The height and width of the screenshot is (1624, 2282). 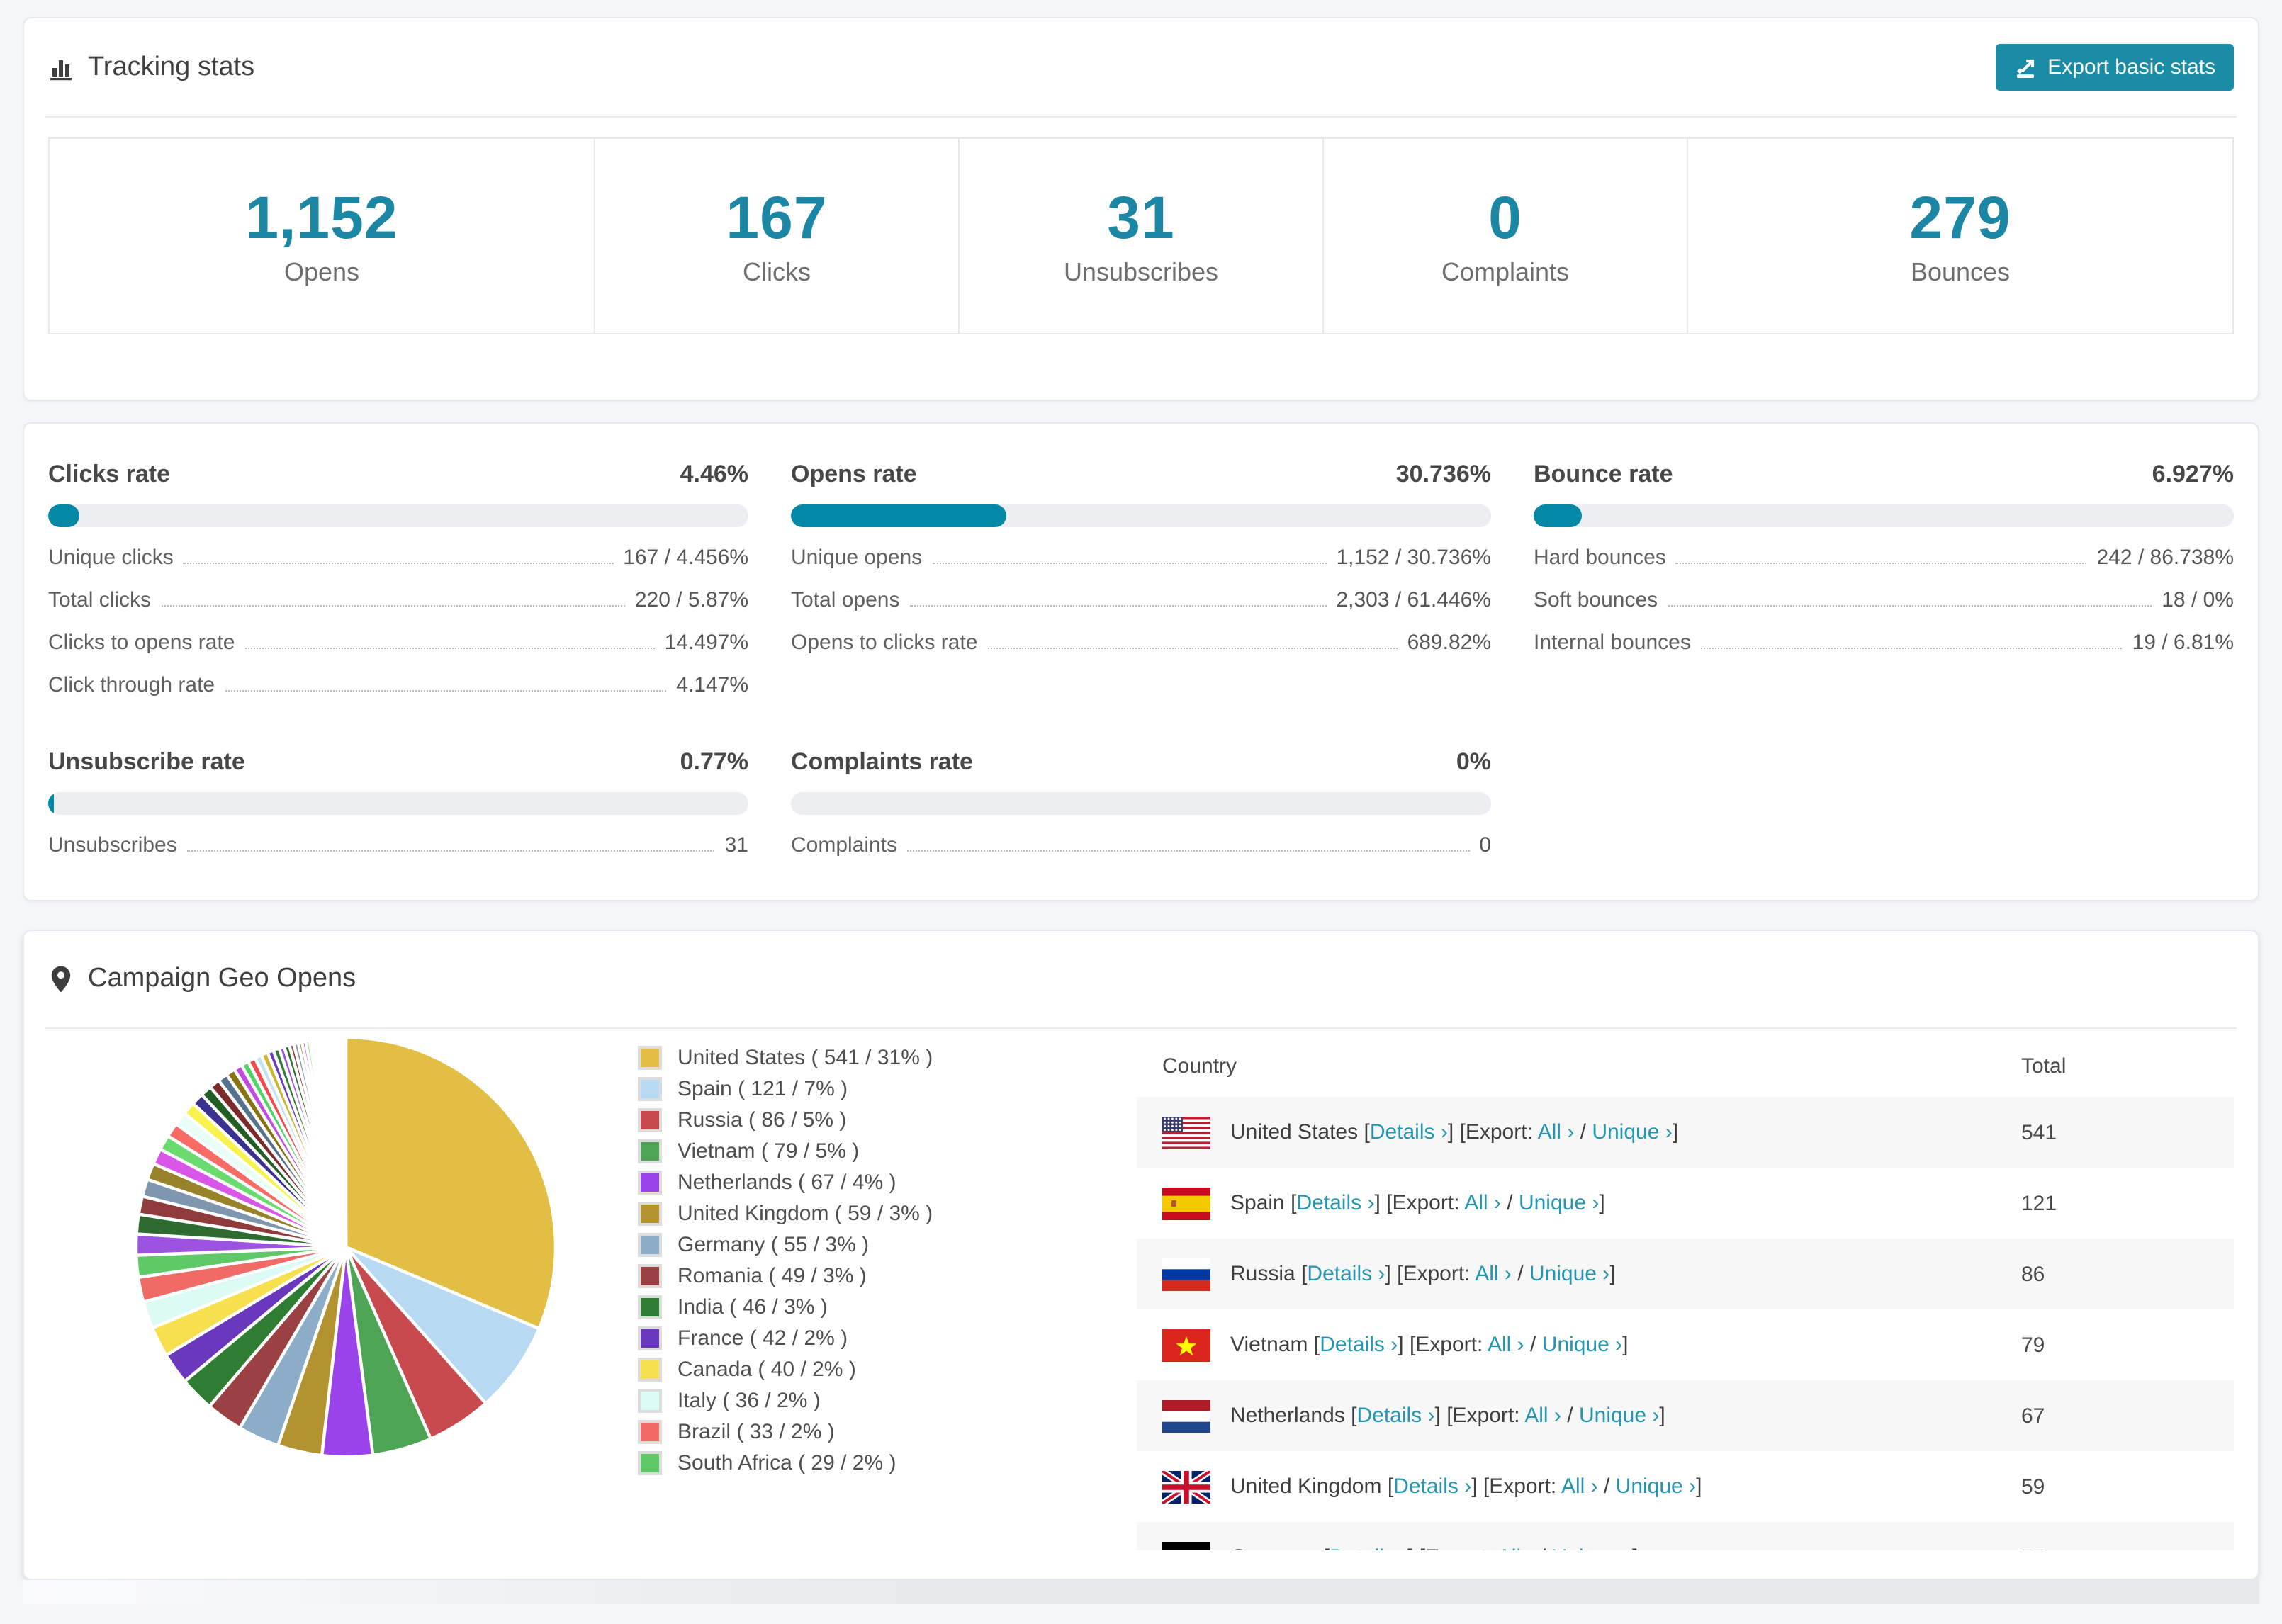 What do you see at coordinates (1961, 235) in the screenshot?
I see `summary-stat-bounces: 279 Bounces` at bounding box center [1961, 235].